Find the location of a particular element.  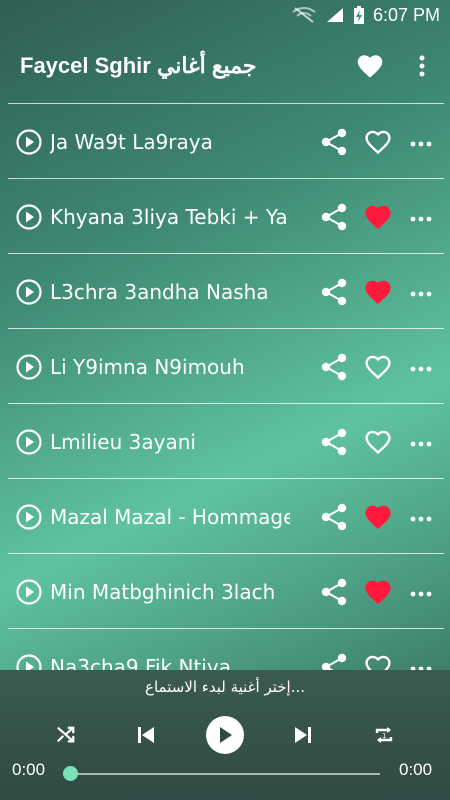

svg-text: 1 is located at coordinates (384, 736).